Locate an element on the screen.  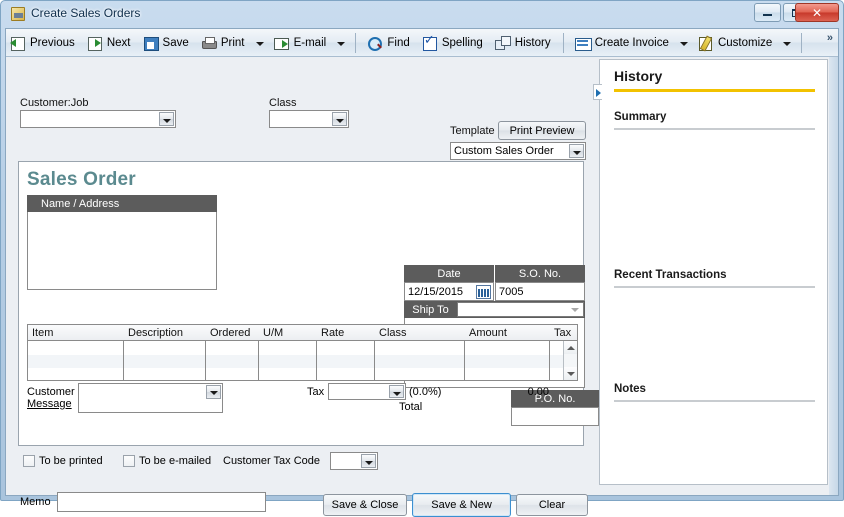
so-number-field: 7005 is located at coordinates (540, 291).